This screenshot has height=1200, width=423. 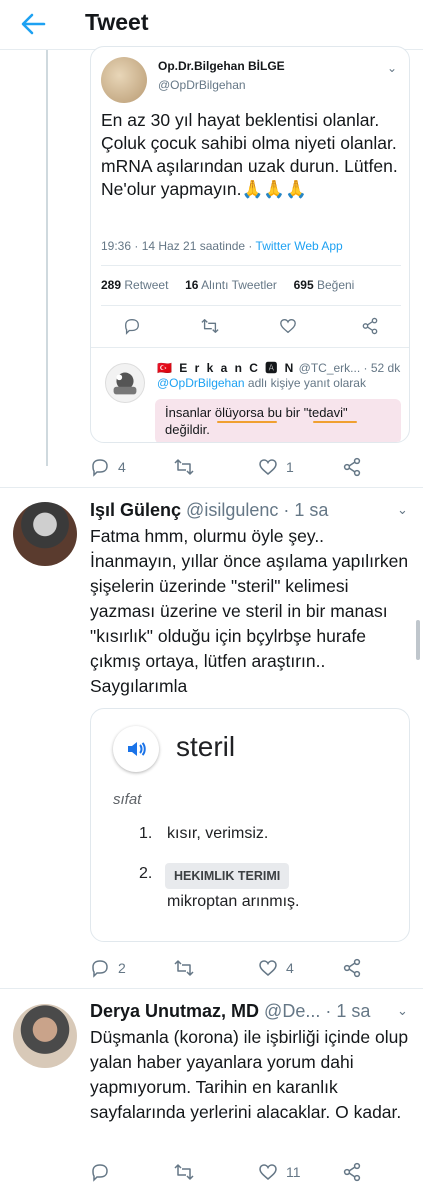 I want to click on retweet-label: Retweet, so click(x=146, y=285).